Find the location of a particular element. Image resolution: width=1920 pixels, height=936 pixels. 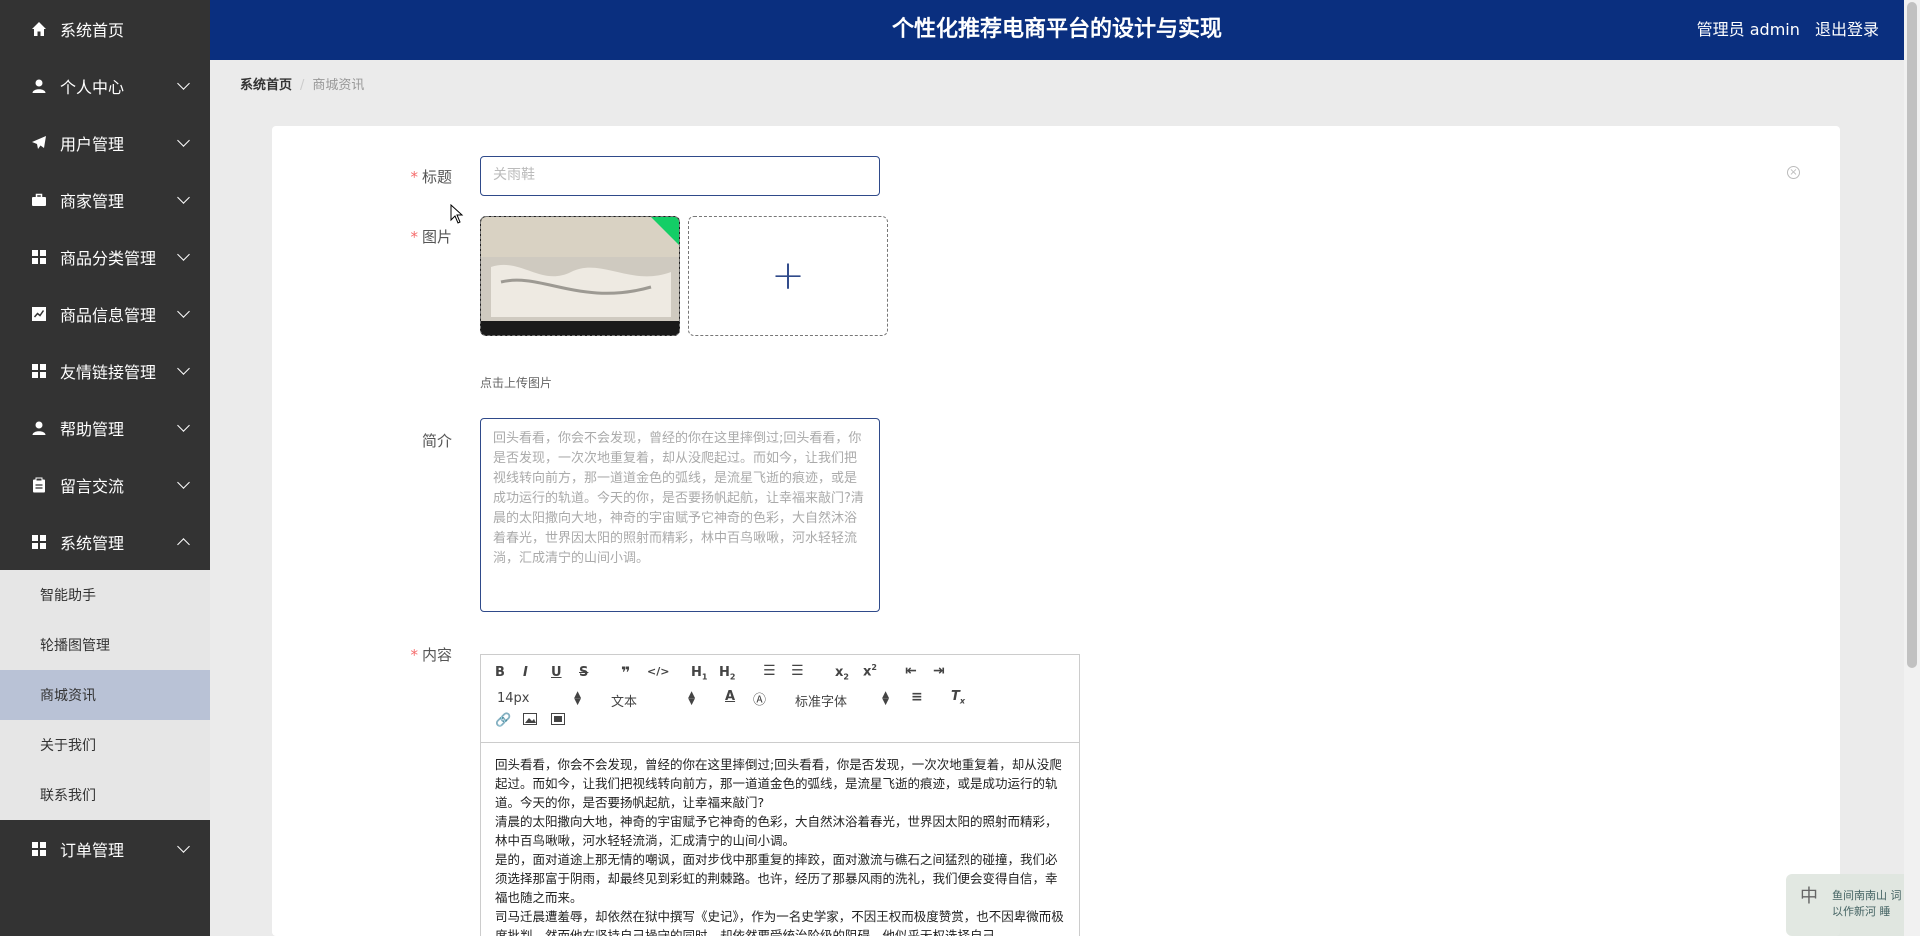

sidebar-item-label: 用户管理 is located at coordinates (92, 144).